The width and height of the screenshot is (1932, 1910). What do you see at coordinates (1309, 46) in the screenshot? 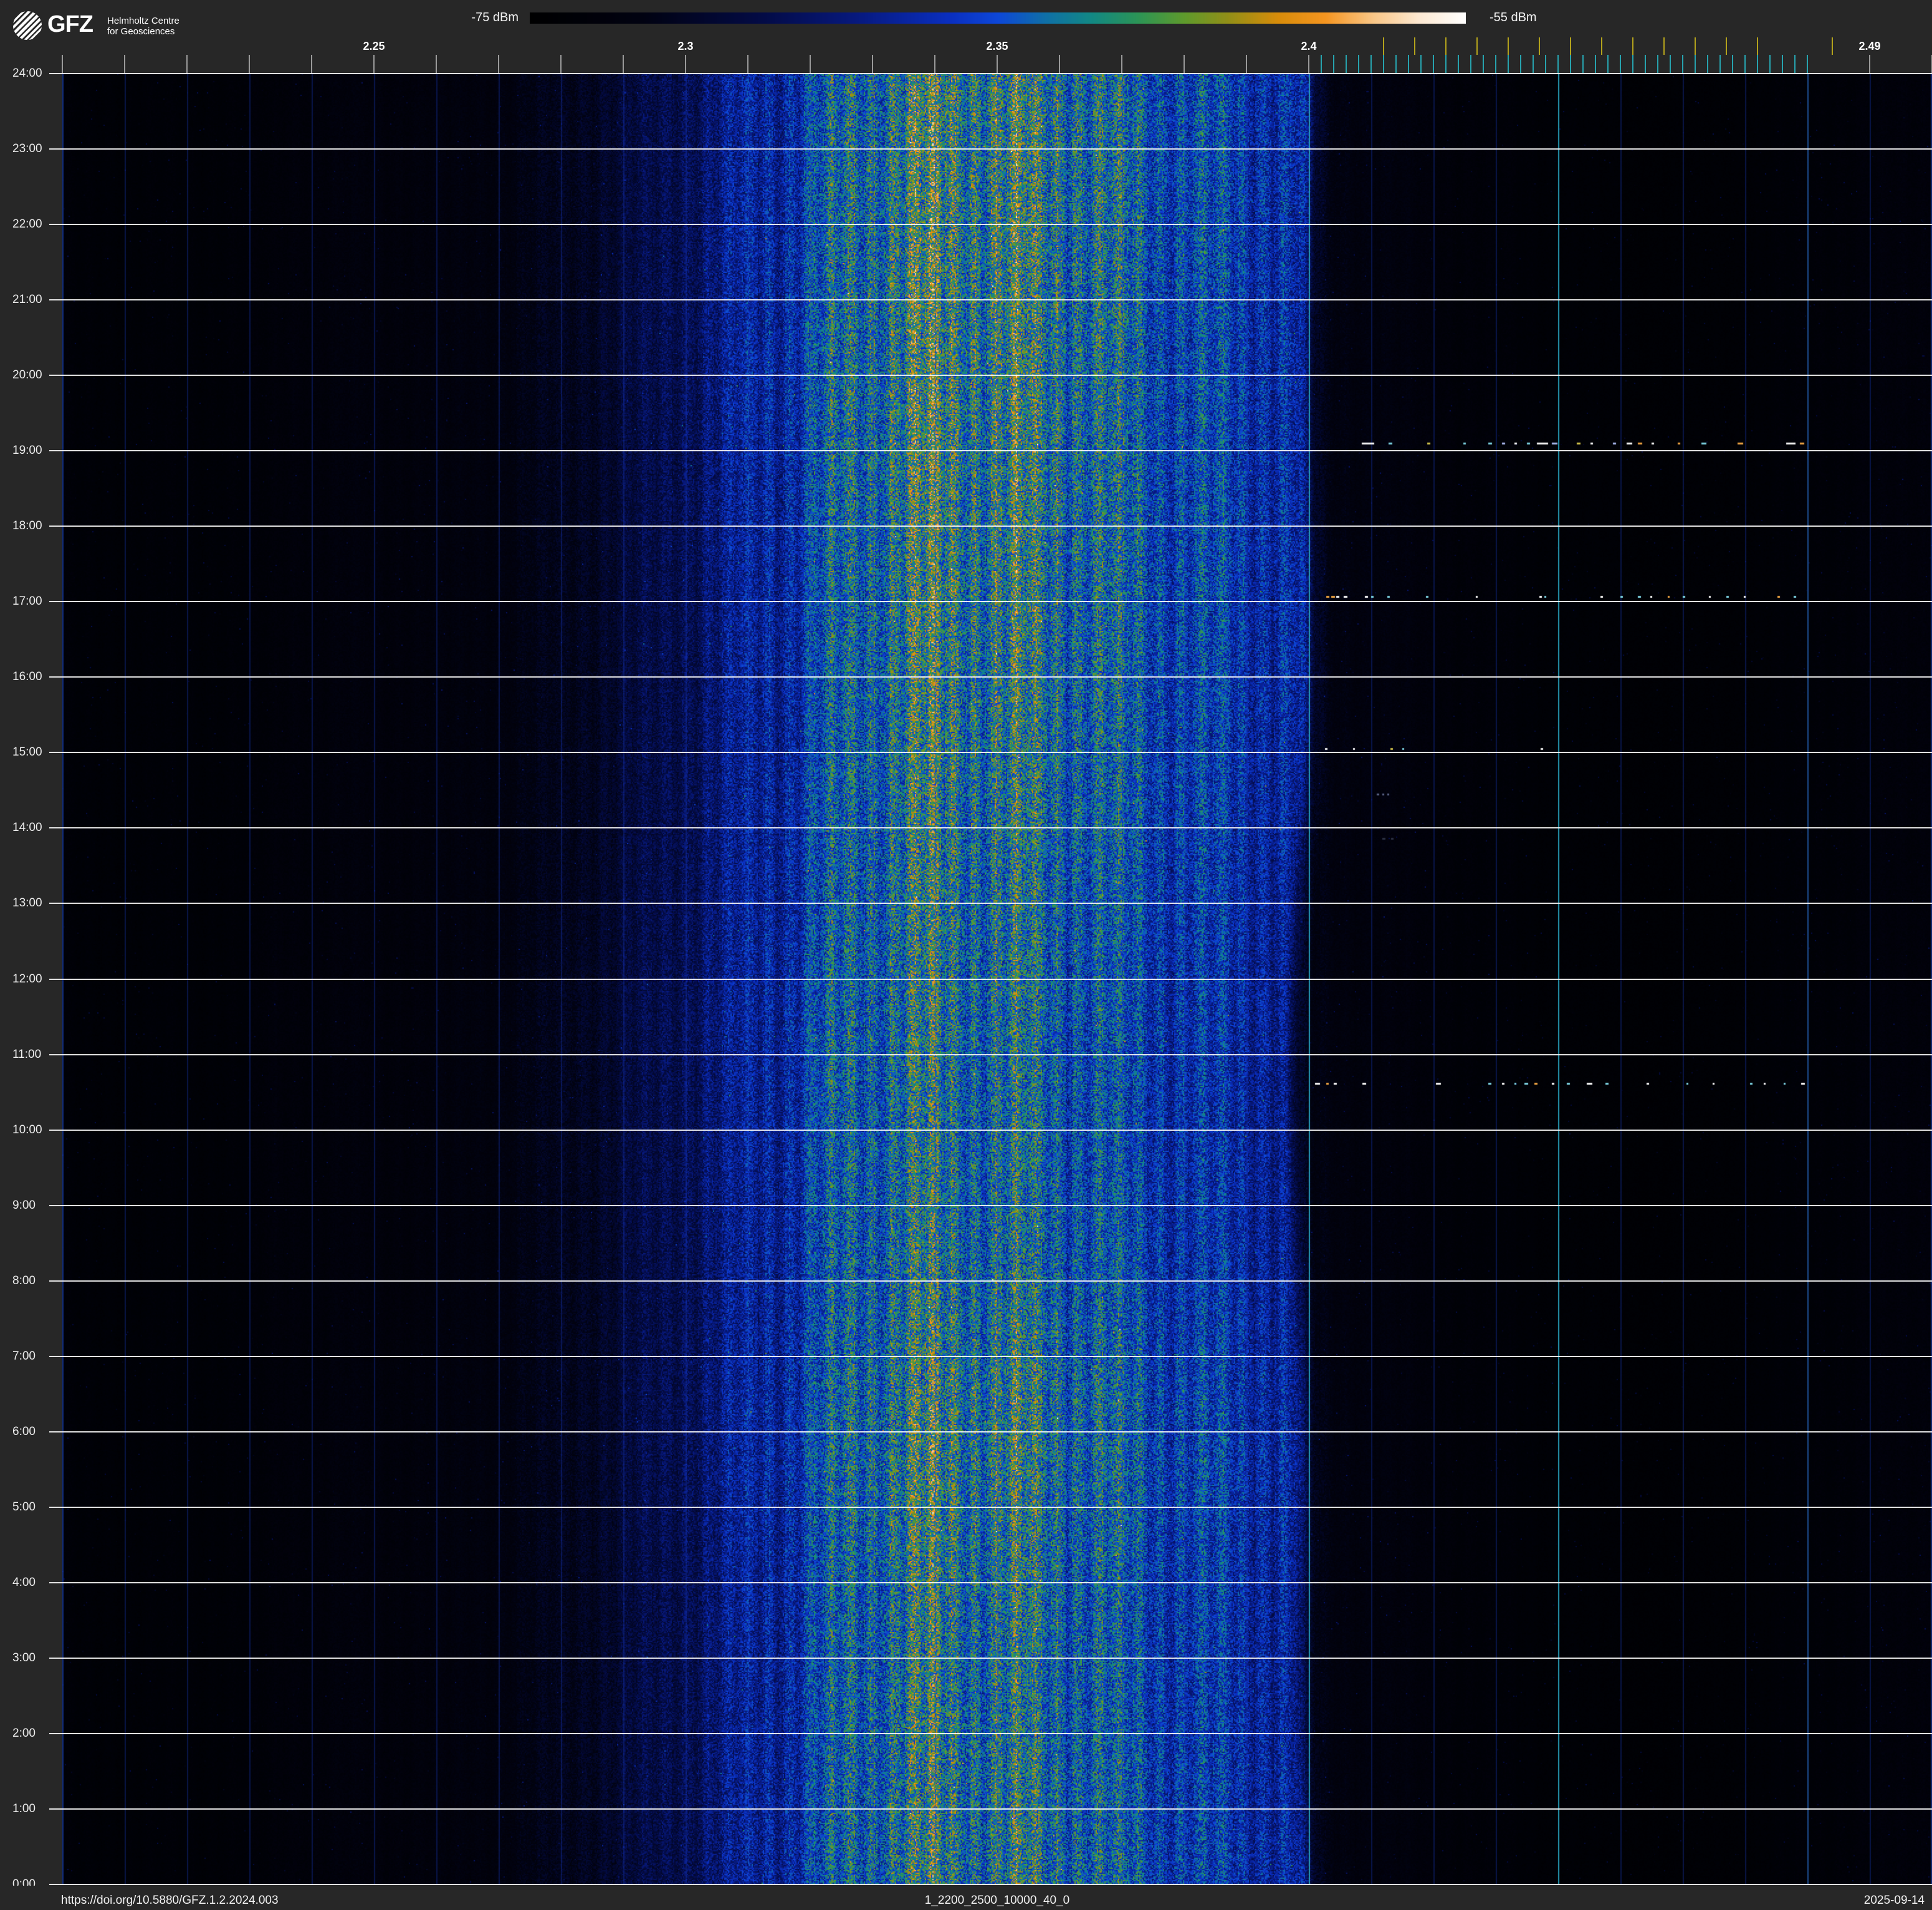
I see `freq-tick-label: 2.4` at bounding box center [1309, 46].